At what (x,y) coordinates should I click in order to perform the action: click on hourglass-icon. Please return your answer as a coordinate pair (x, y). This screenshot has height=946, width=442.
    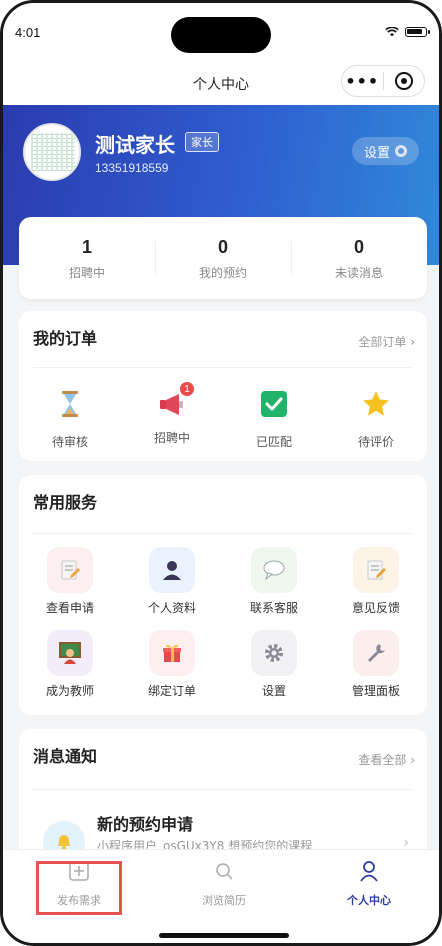
    Looking at the image, I should click on (70, 404).